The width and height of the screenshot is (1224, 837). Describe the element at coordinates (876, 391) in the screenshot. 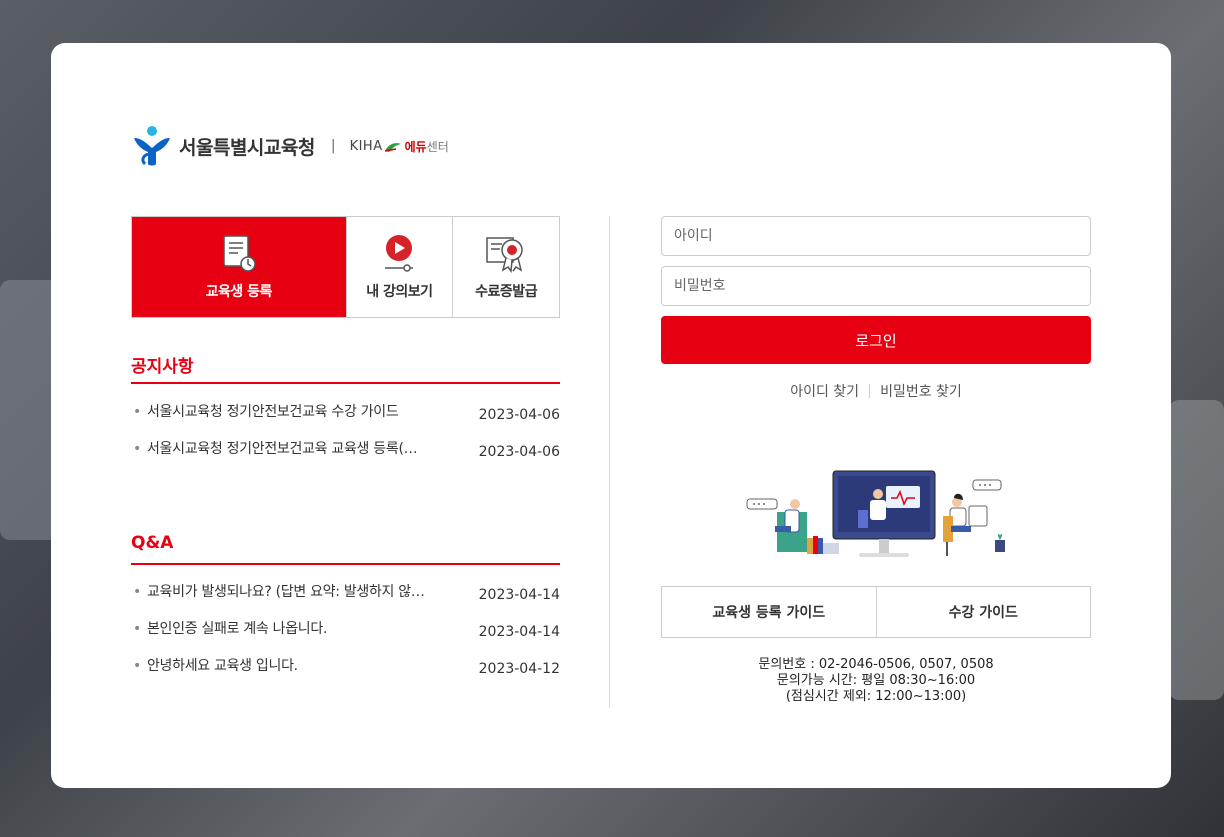

I see `find-account-links: 아이디 찾기 비밀번호 찾기` at that location.